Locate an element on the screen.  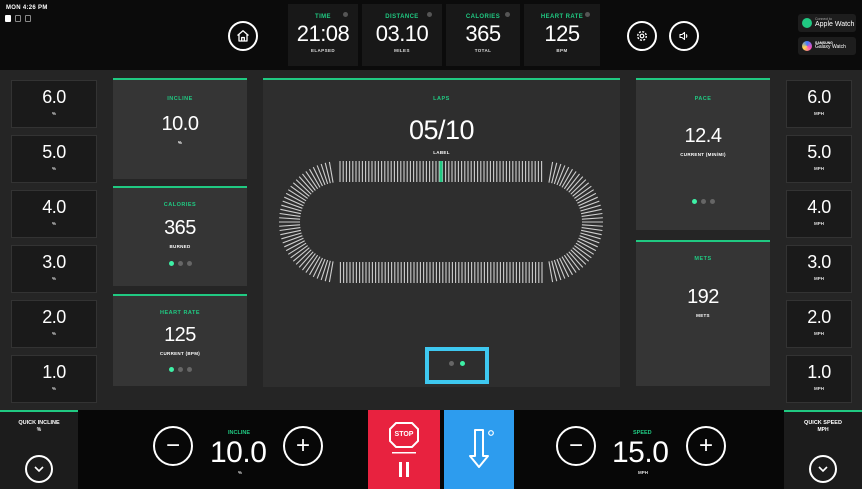
quick-speed-expand is located at coordinates (823, 469).